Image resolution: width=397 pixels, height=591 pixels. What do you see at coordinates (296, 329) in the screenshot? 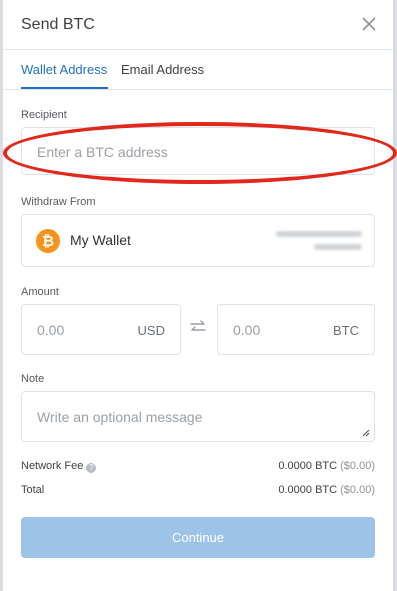
I see `btc-amount-input: 0.00 BTC` at bounding box center [296, 329].